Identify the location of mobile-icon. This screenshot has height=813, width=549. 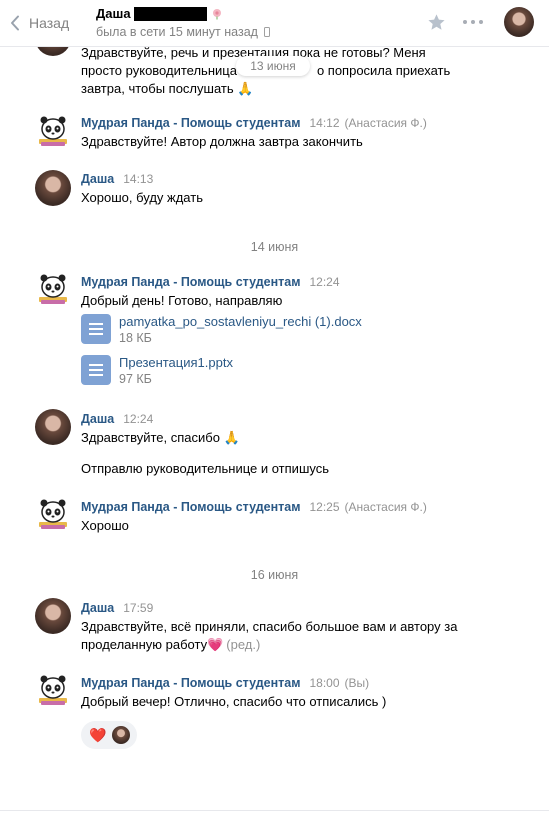
(266, 32).